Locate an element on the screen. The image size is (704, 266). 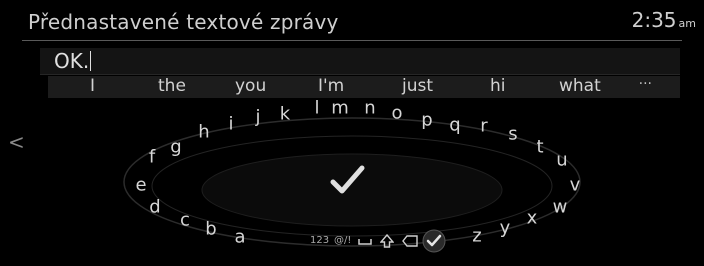
confirm-checkmark-icon is located at coordinates (347, 180).